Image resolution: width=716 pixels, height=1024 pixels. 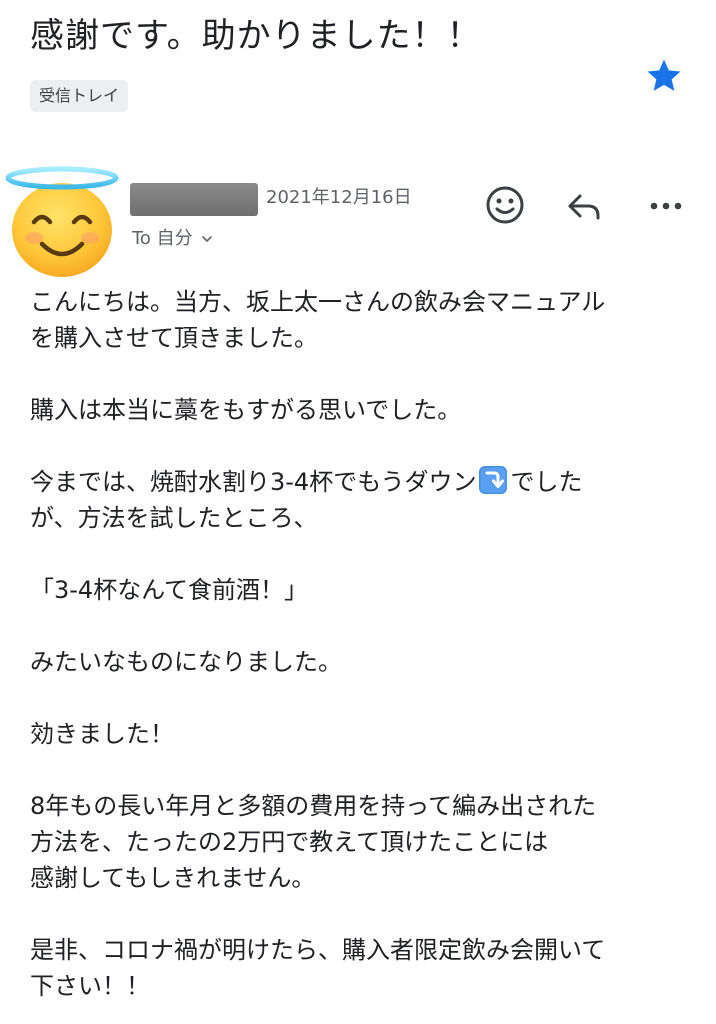 I want to click on body-line: を購入させて頂きました。, so click(x=174, y=338).